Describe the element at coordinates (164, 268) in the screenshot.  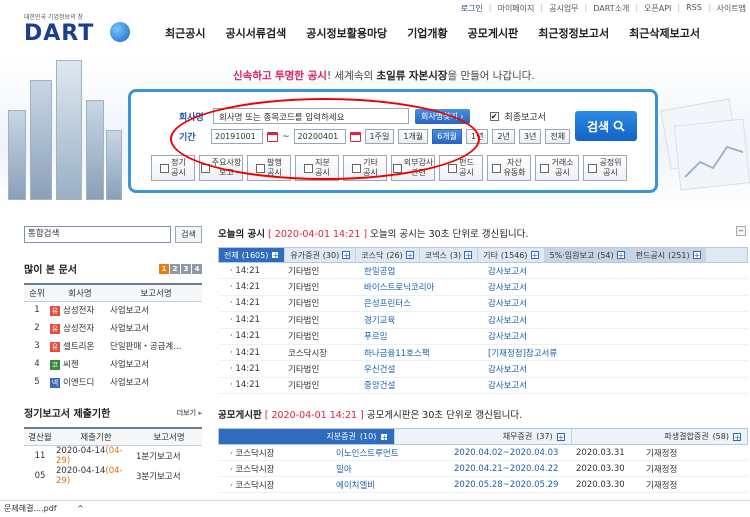
I see `page-1: 1` at that location.